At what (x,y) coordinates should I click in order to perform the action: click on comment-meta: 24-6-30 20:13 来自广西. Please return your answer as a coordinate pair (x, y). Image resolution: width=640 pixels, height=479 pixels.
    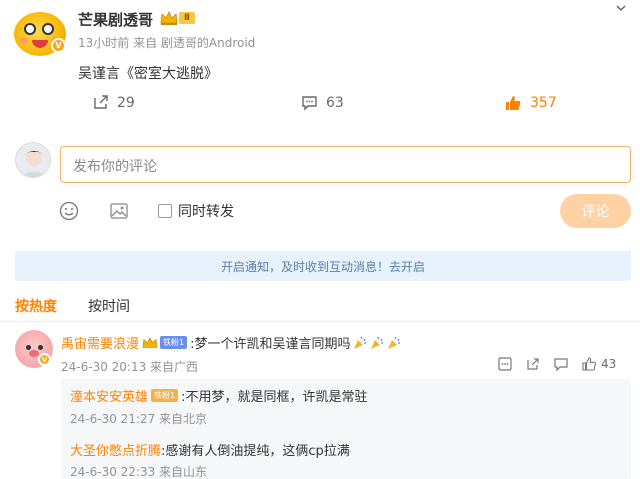
    Looking at the image, I should click on (130, 367).